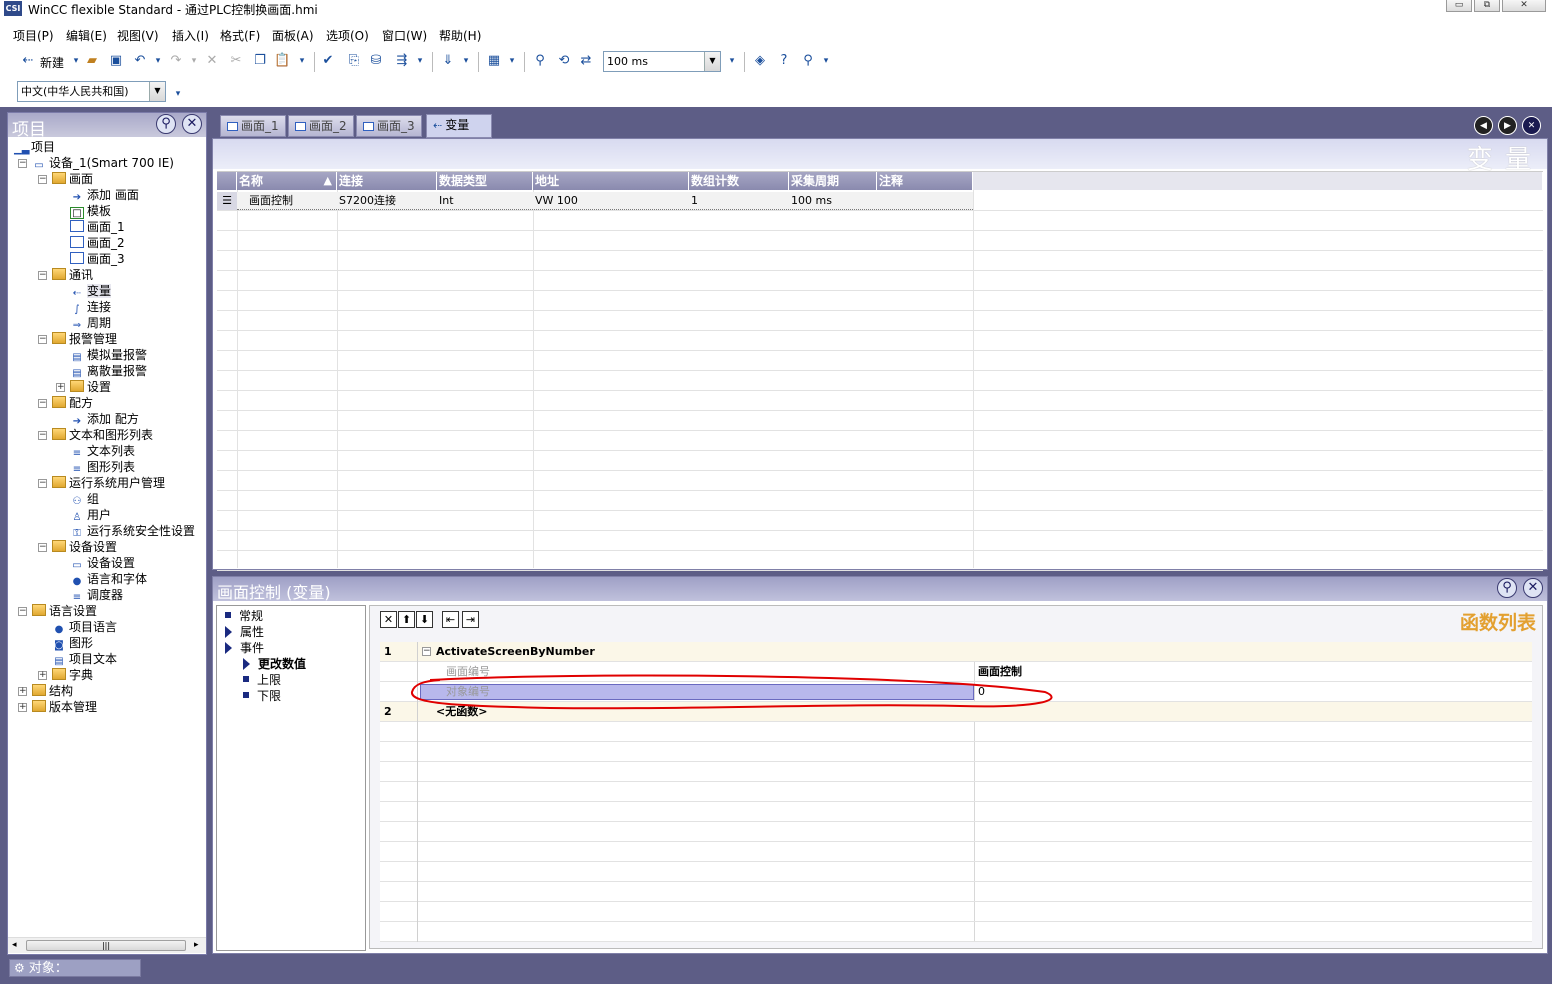  Describe the element at coordinates (108, 371) in the screenshot. I see `tree-item: ▤ 离散量报警` at that location.